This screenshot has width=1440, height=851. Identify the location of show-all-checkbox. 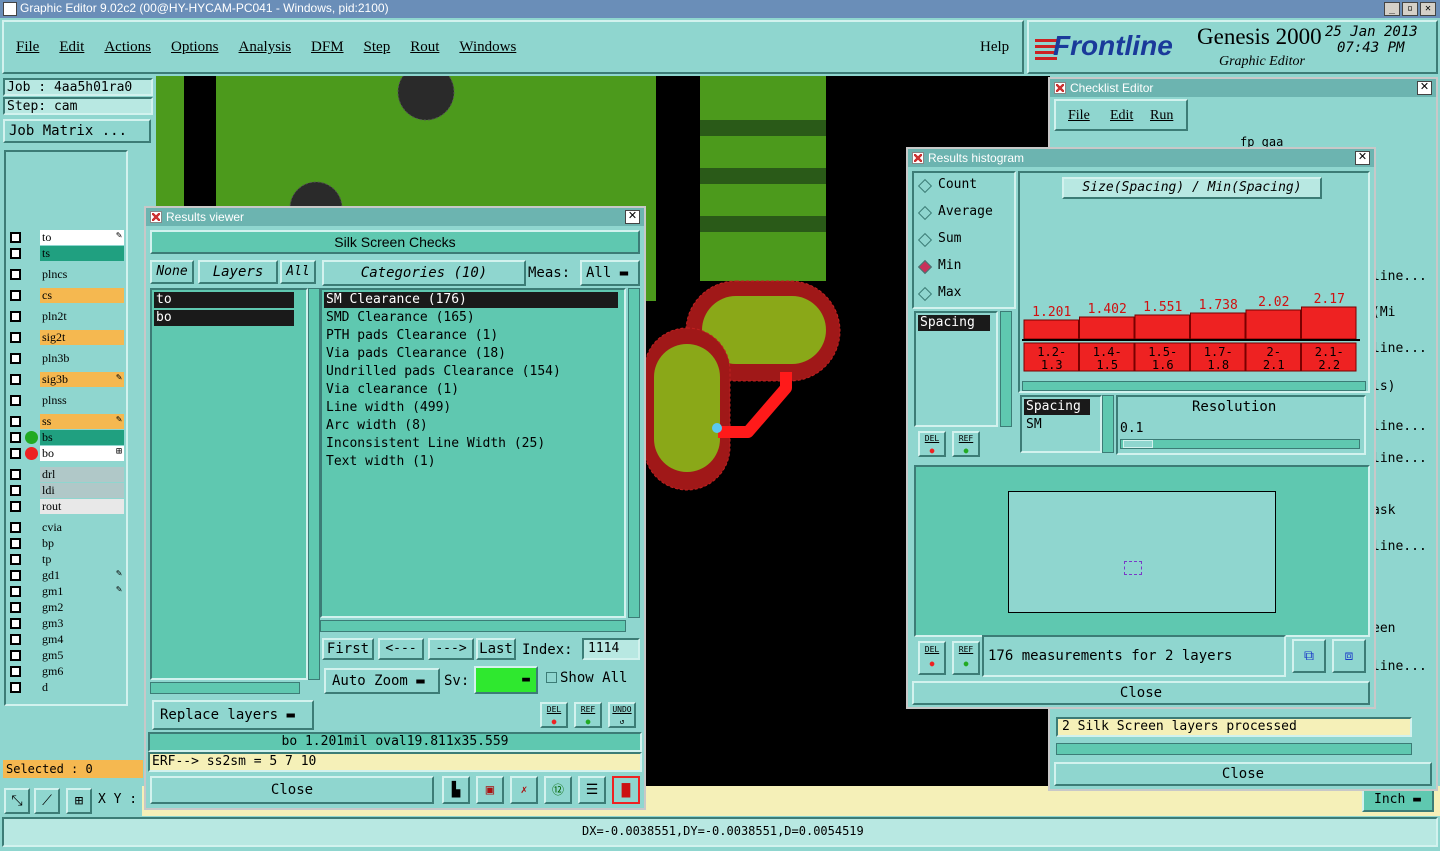
(551, 677).